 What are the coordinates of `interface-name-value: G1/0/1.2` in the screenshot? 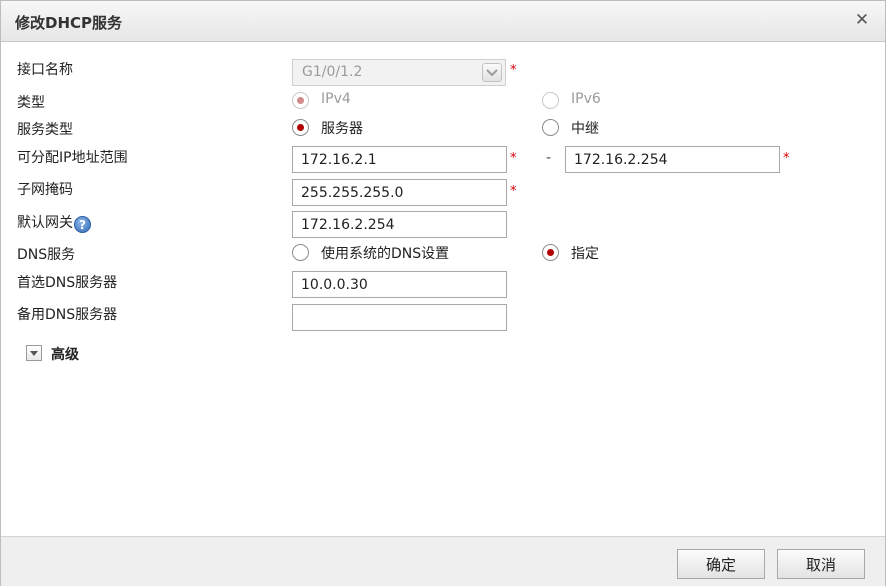 It's located at (332, 72).